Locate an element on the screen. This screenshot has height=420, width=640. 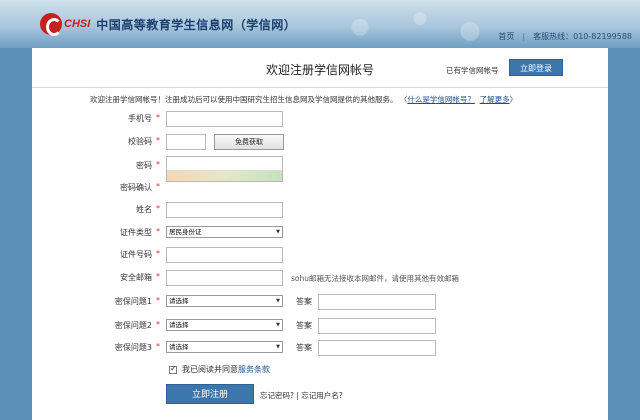
home-link: 首页 is located at coordinates (506, 36).